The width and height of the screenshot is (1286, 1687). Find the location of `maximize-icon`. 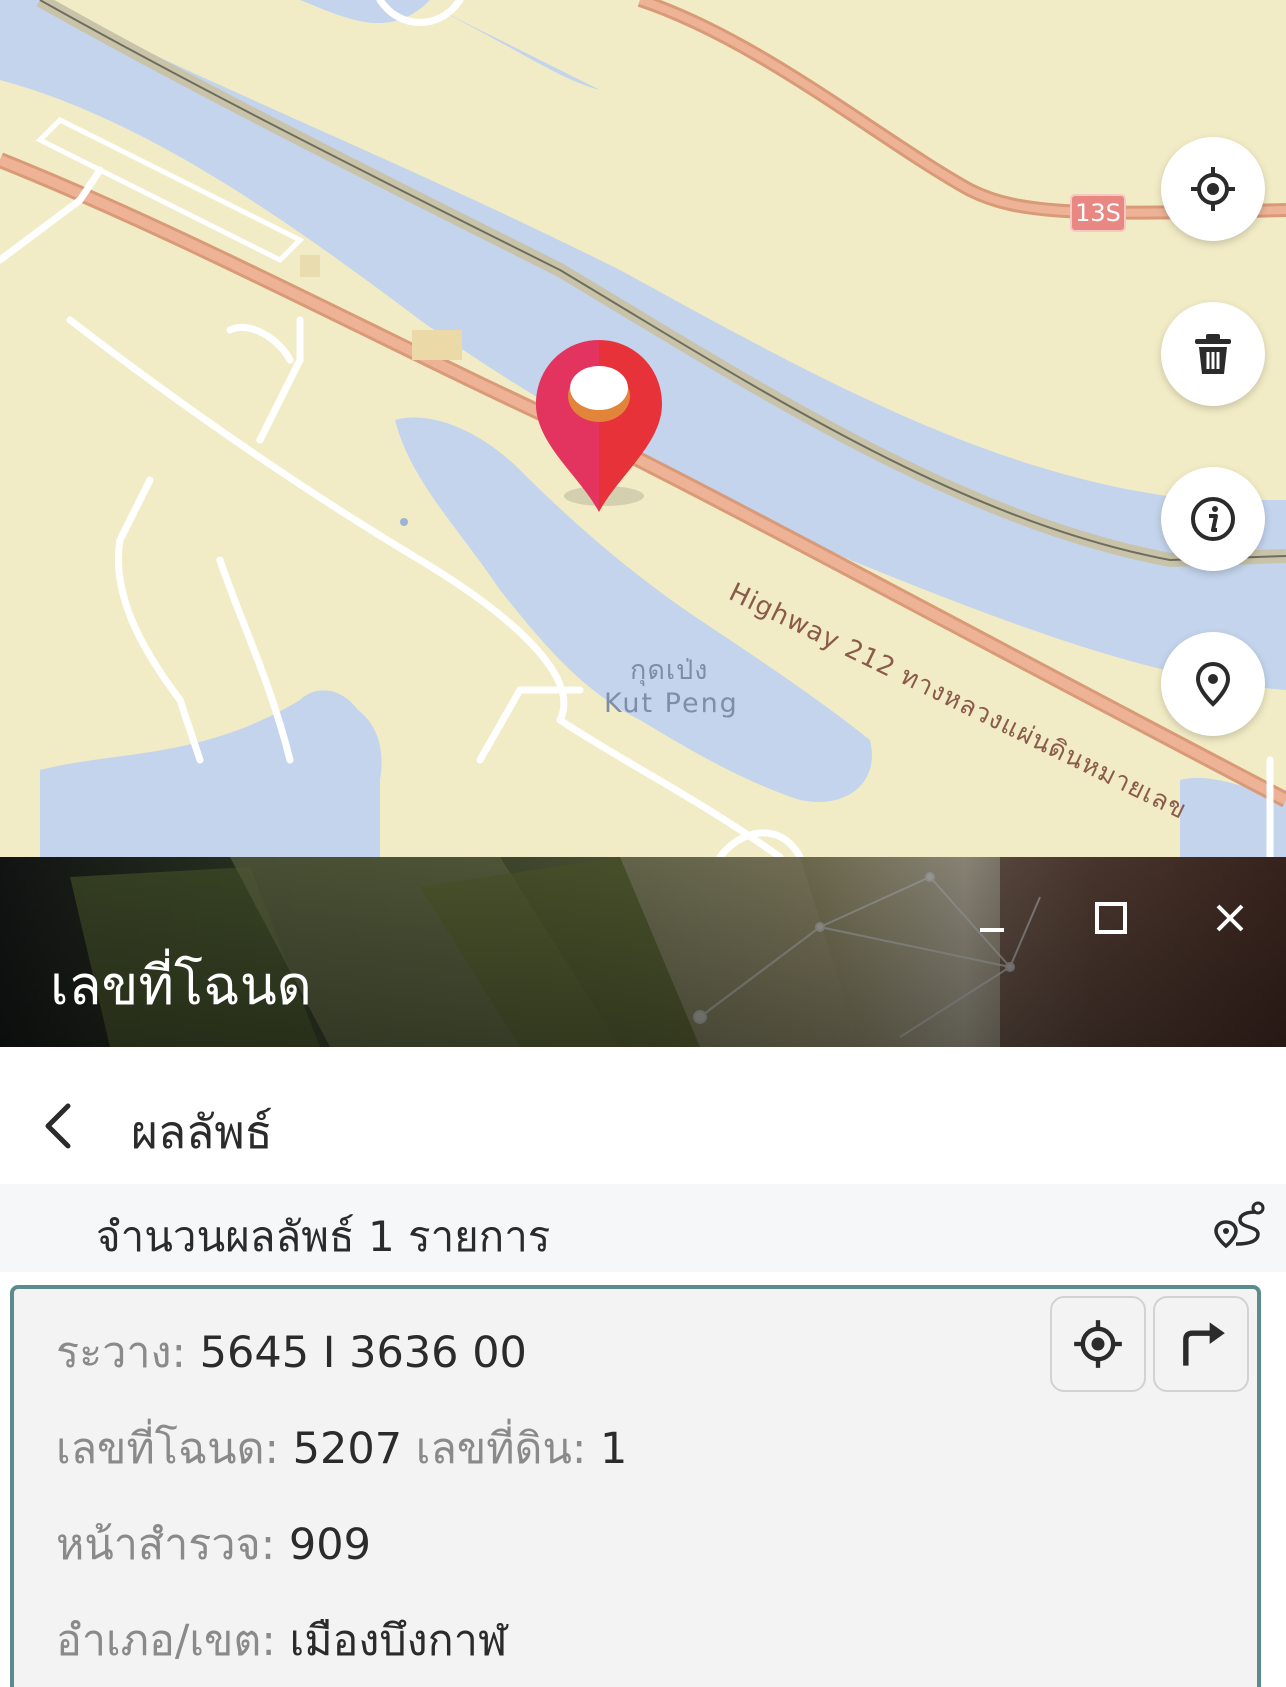

maximize-icon is located at coordinates (1111, 918).